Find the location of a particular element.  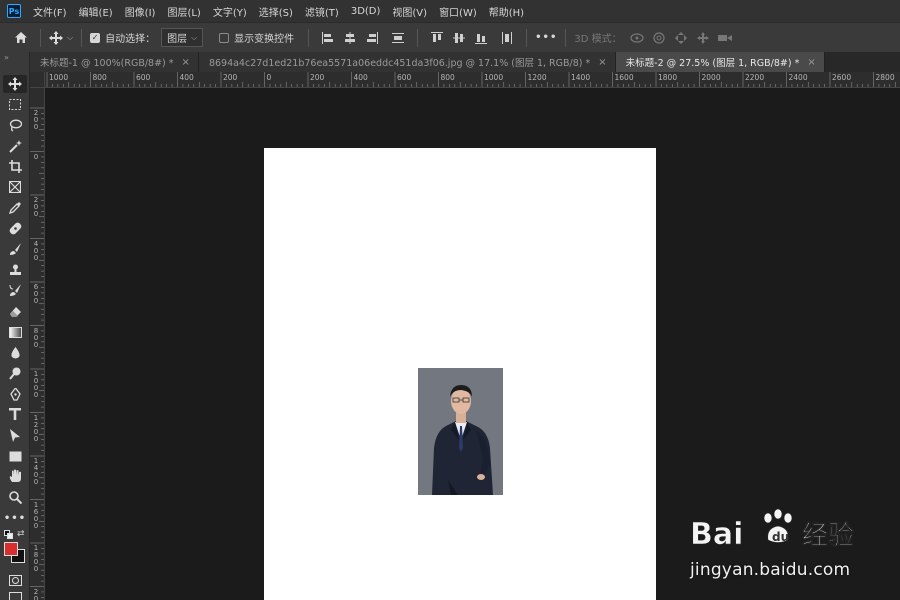

auto-select-target-dropdown: 图层 ⌵ is located at coordinates (182, 37).